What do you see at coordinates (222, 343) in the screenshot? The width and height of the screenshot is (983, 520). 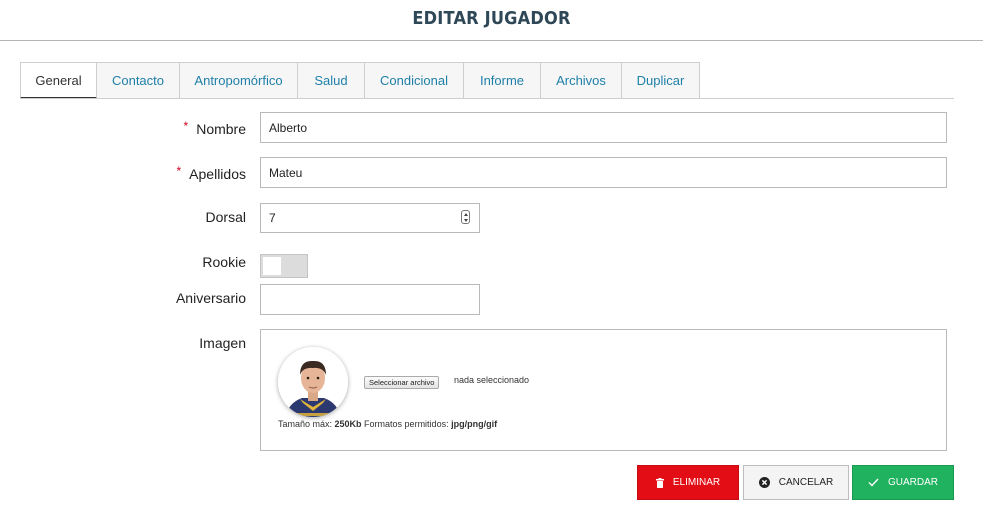 I see `imagen-label: Imagen` at bounding box center [222, 343].